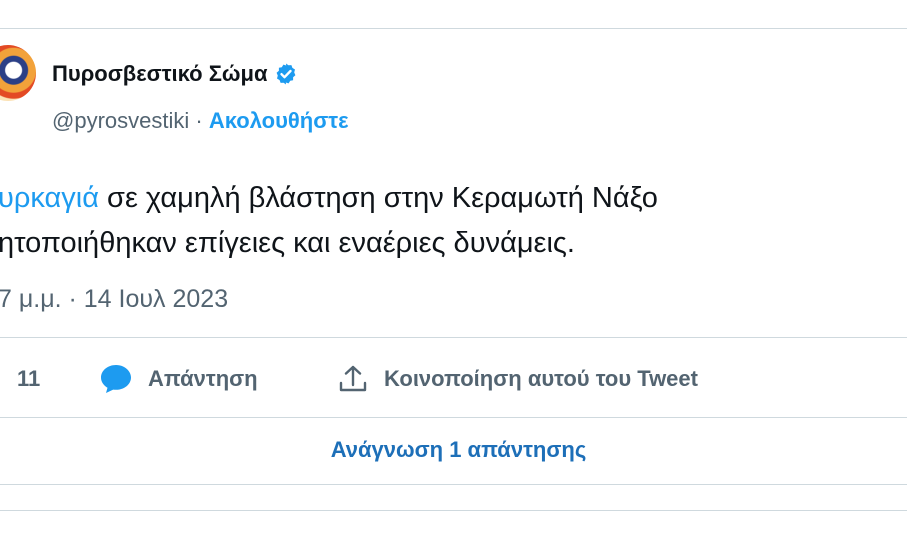 Image resolution: width=907 pixels, height=536 pixels. What do you see at coordinates (160, 74) in the screenshot?
I see `author-display-name: Πυροσβεστικό Σώμα` at bounding box center [160, 74].